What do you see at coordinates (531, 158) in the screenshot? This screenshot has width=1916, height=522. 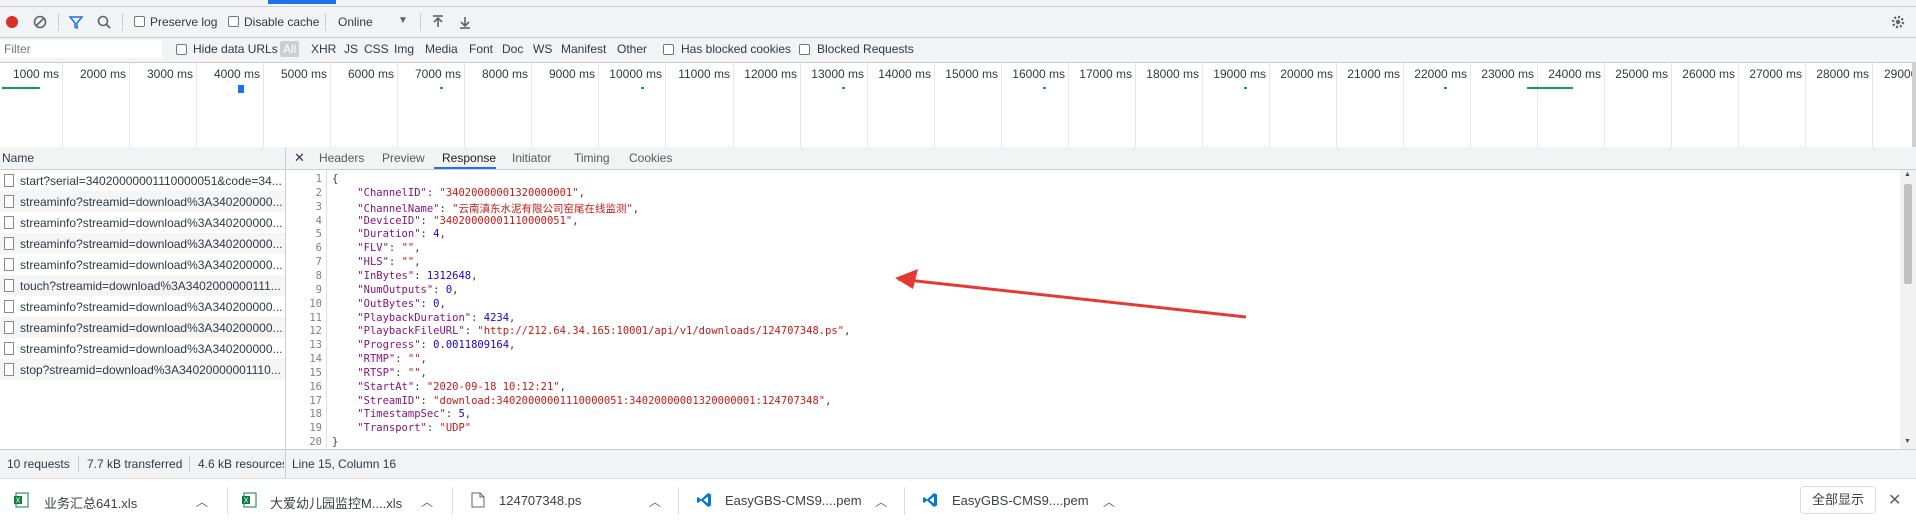 I see `tab-initiator: Initiator` at bounding box center [531, 158].